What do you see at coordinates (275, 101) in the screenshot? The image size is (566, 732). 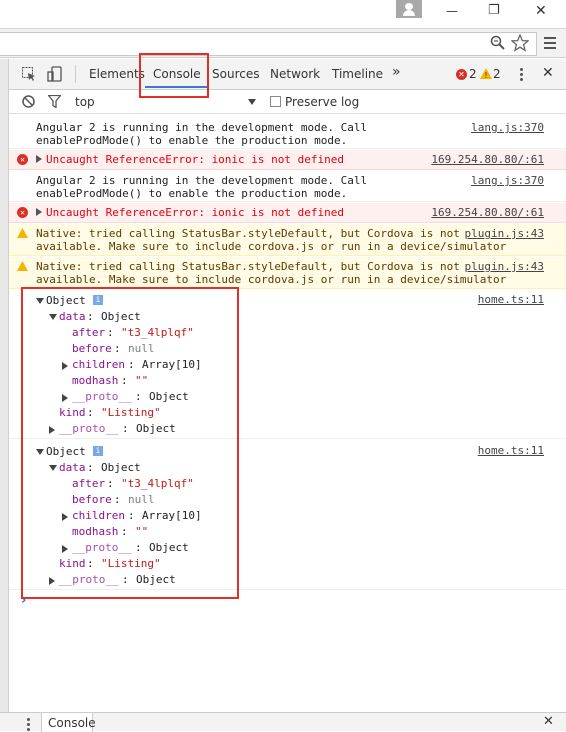 I see `preserve-log-checkbox` at bounding box center [275, 101].